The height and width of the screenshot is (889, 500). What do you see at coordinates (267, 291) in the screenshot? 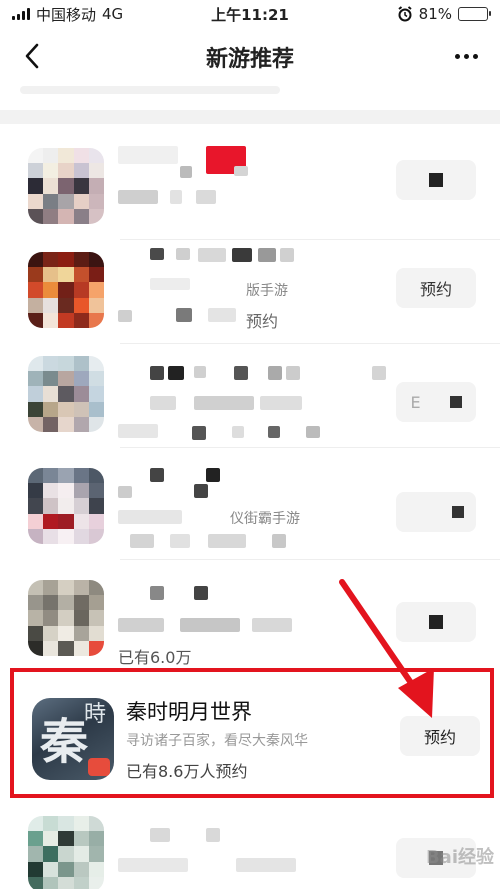
I see `row-subtitle: 版手游` at bounding box center [267, 291].